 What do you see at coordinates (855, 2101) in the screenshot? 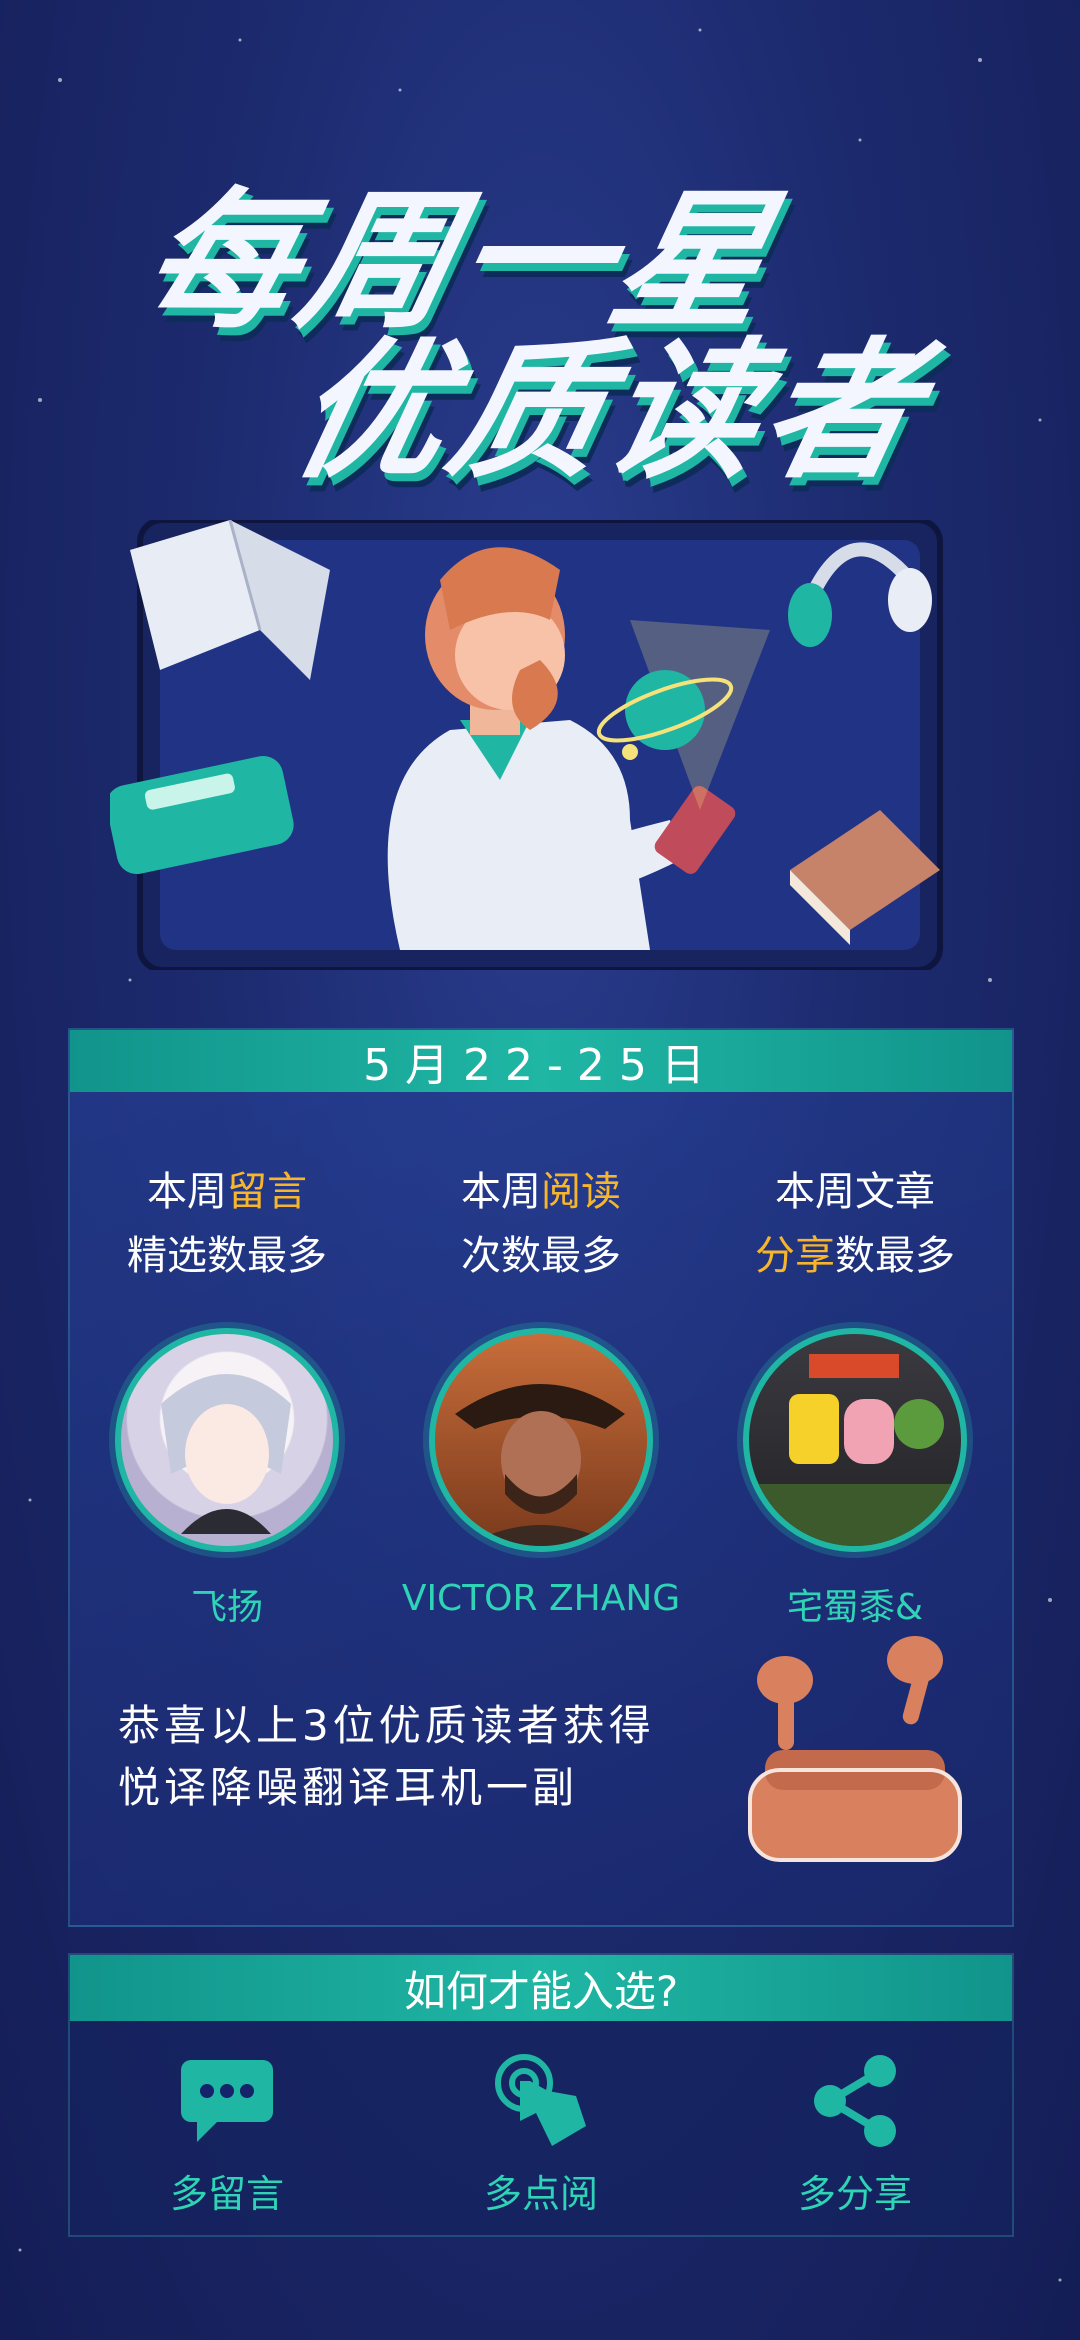
I see `share-icon` at bounding box center [855, 2101].